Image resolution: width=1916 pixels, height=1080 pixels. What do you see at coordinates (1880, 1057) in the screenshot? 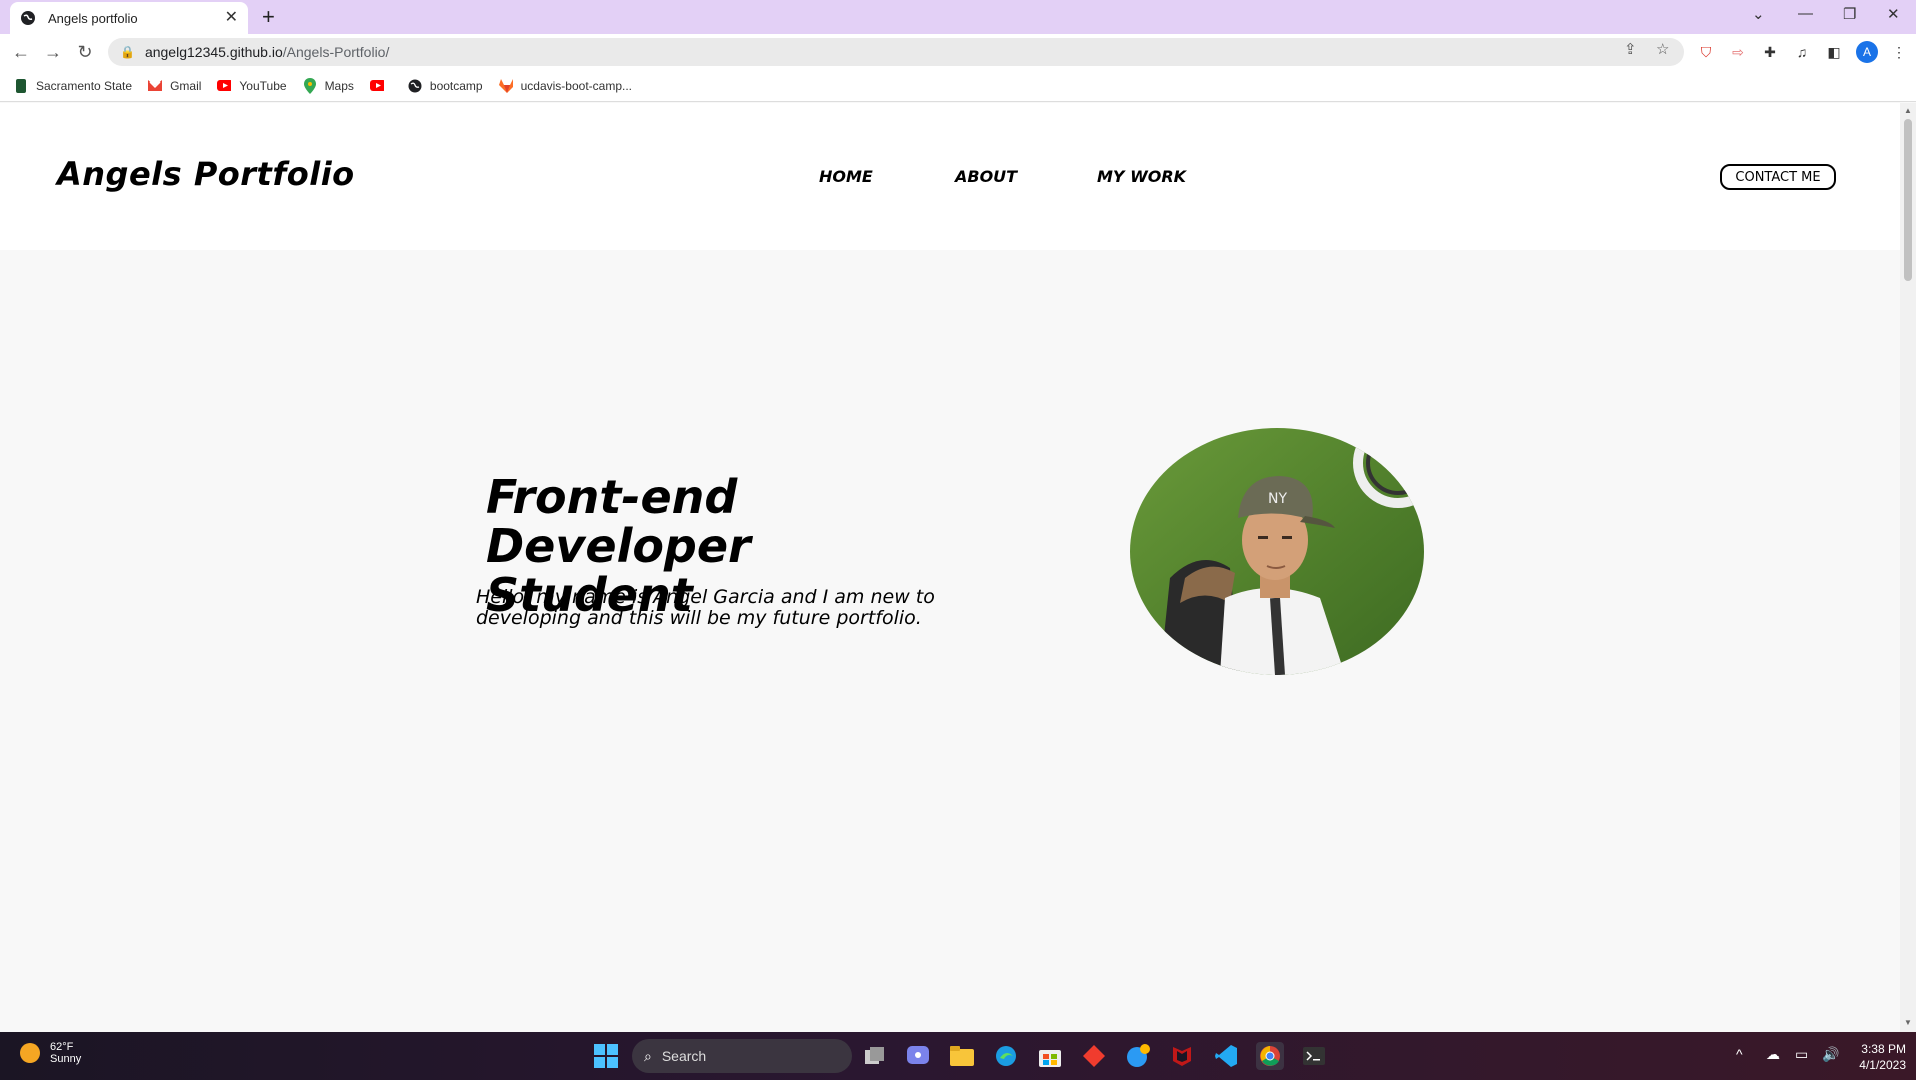
I see `system-clock: 3:38 PM 4/1/2023` at bounding box center [1880, 1057].